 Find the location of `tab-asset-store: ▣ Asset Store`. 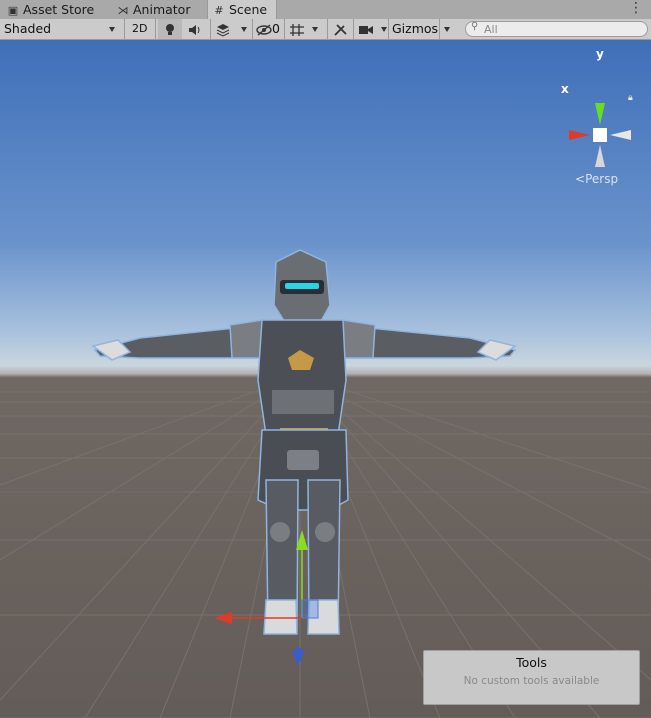

tab-asset-store: ▣ Asset Store is located at coordinates (50, 9).